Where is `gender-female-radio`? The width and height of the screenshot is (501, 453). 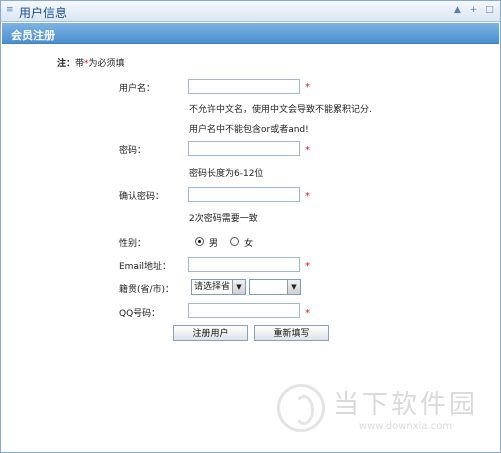
gender-female-radio is located at coordinates (234, 241).